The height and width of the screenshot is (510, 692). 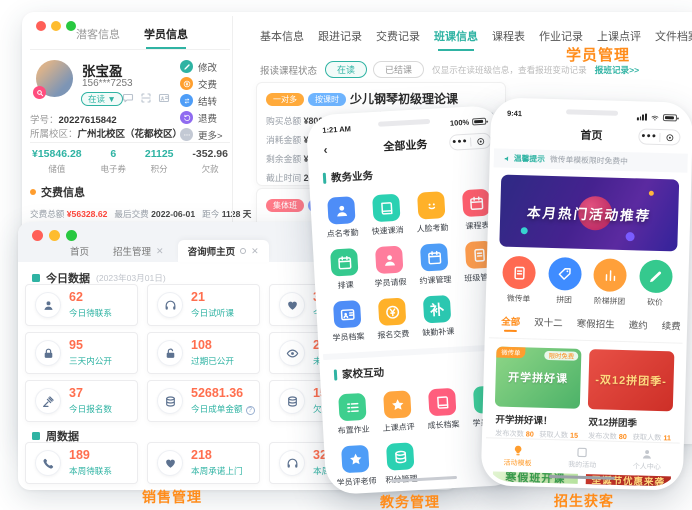 What do you see at coordinates (346, 69) in the screenshot?
I see `filter-pill-在读: 在读` at bounding box center [346, 69].